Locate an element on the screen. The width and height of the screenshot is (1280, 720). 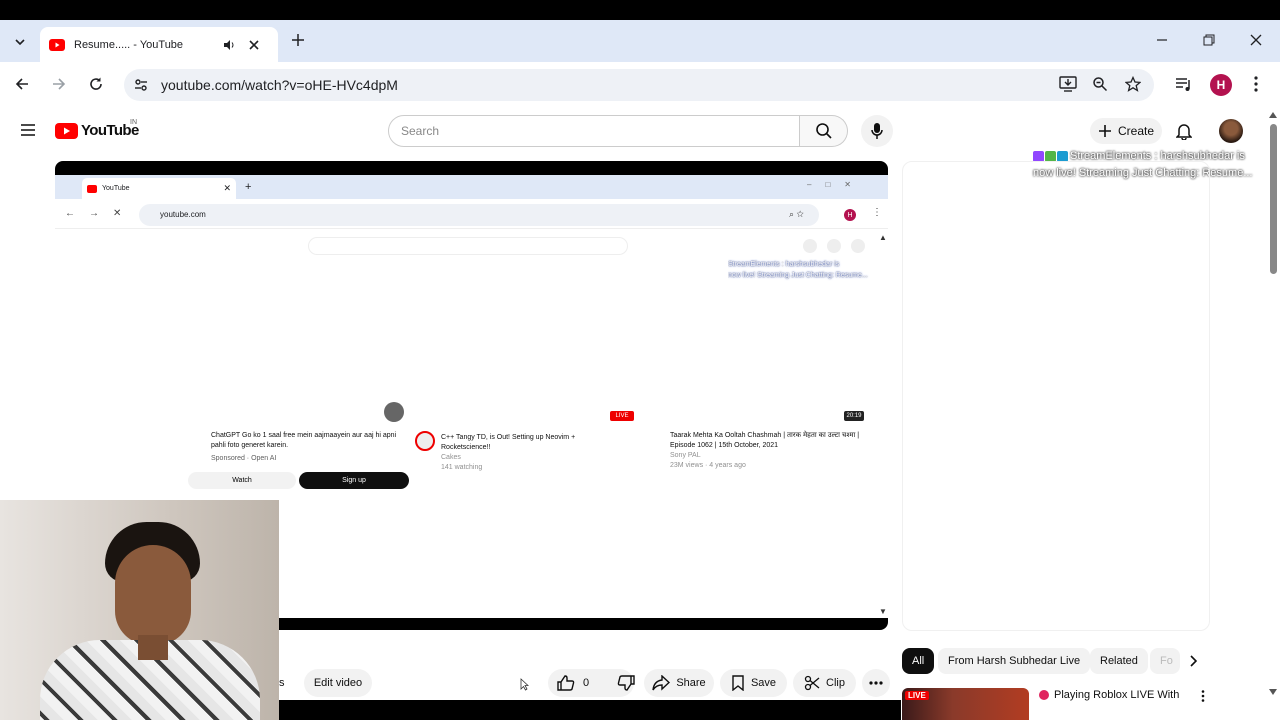
close-window-button is located at coordinates (1256, 40).